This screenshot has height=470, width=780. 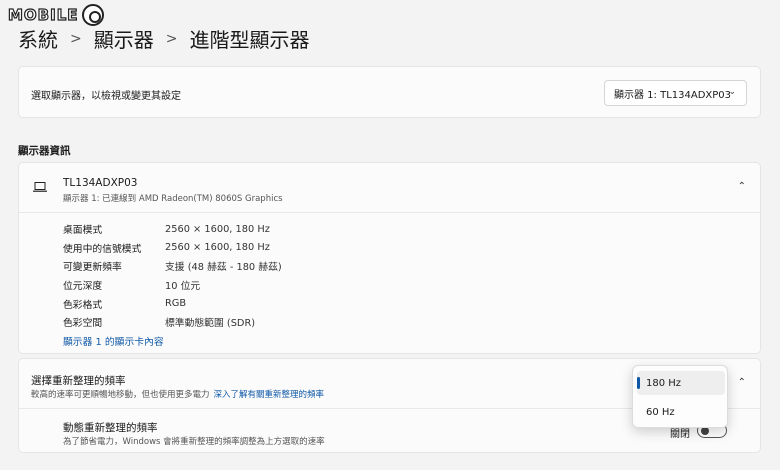 What do you see at coordinates (172, 268) in the screenshot?
I see `info-row: 可變更新頻率 支援 (48 赫茲 - 180 赫茲)` at bounding box center [172, 268].